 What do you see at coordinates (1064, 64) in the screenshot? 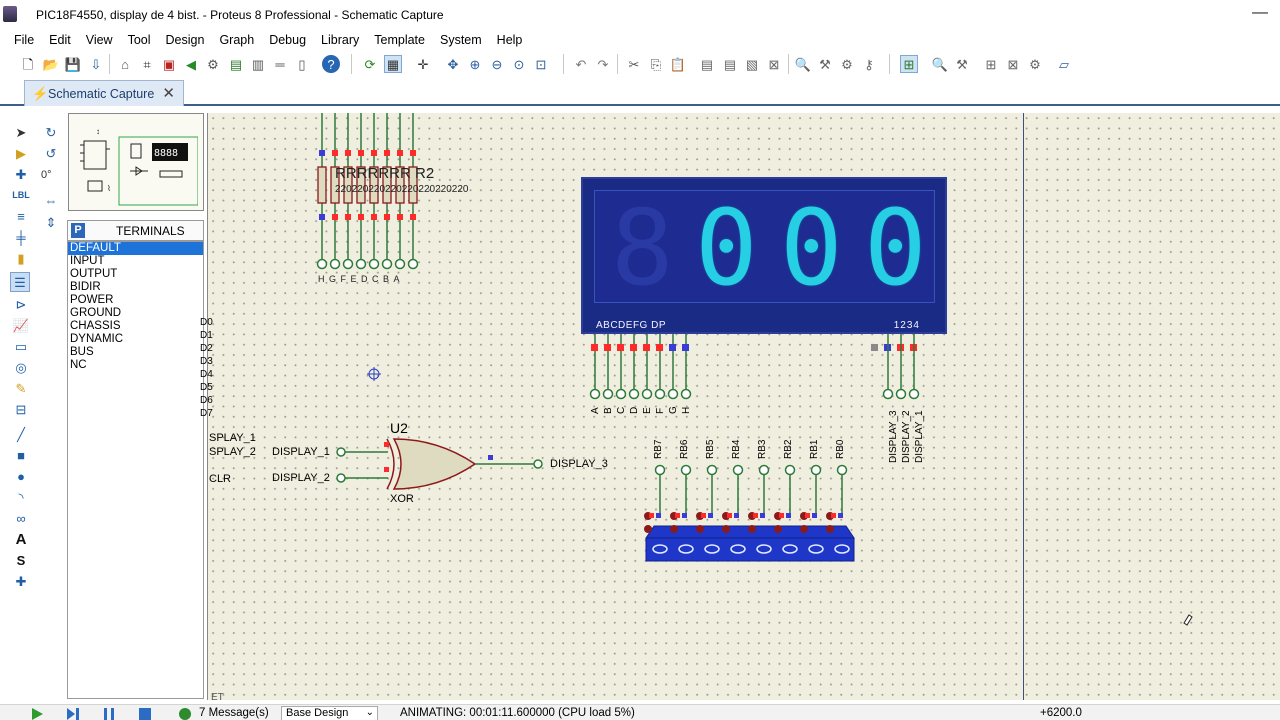
I see `netlist-icon: ▱` at bounding box center [1064, 64].